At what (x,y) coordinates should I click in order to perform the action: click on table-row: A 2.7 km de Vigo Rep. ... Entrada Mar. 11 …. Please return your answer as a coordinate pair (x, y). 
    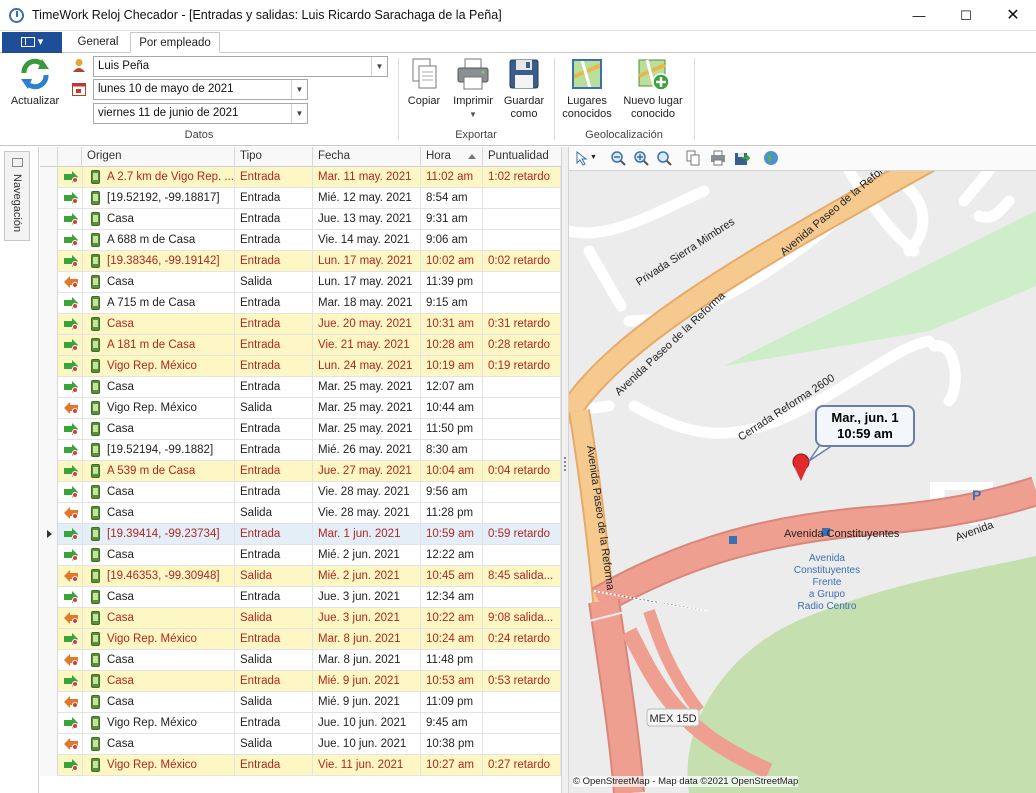
    Looking at the image, I should click on (300, 177).